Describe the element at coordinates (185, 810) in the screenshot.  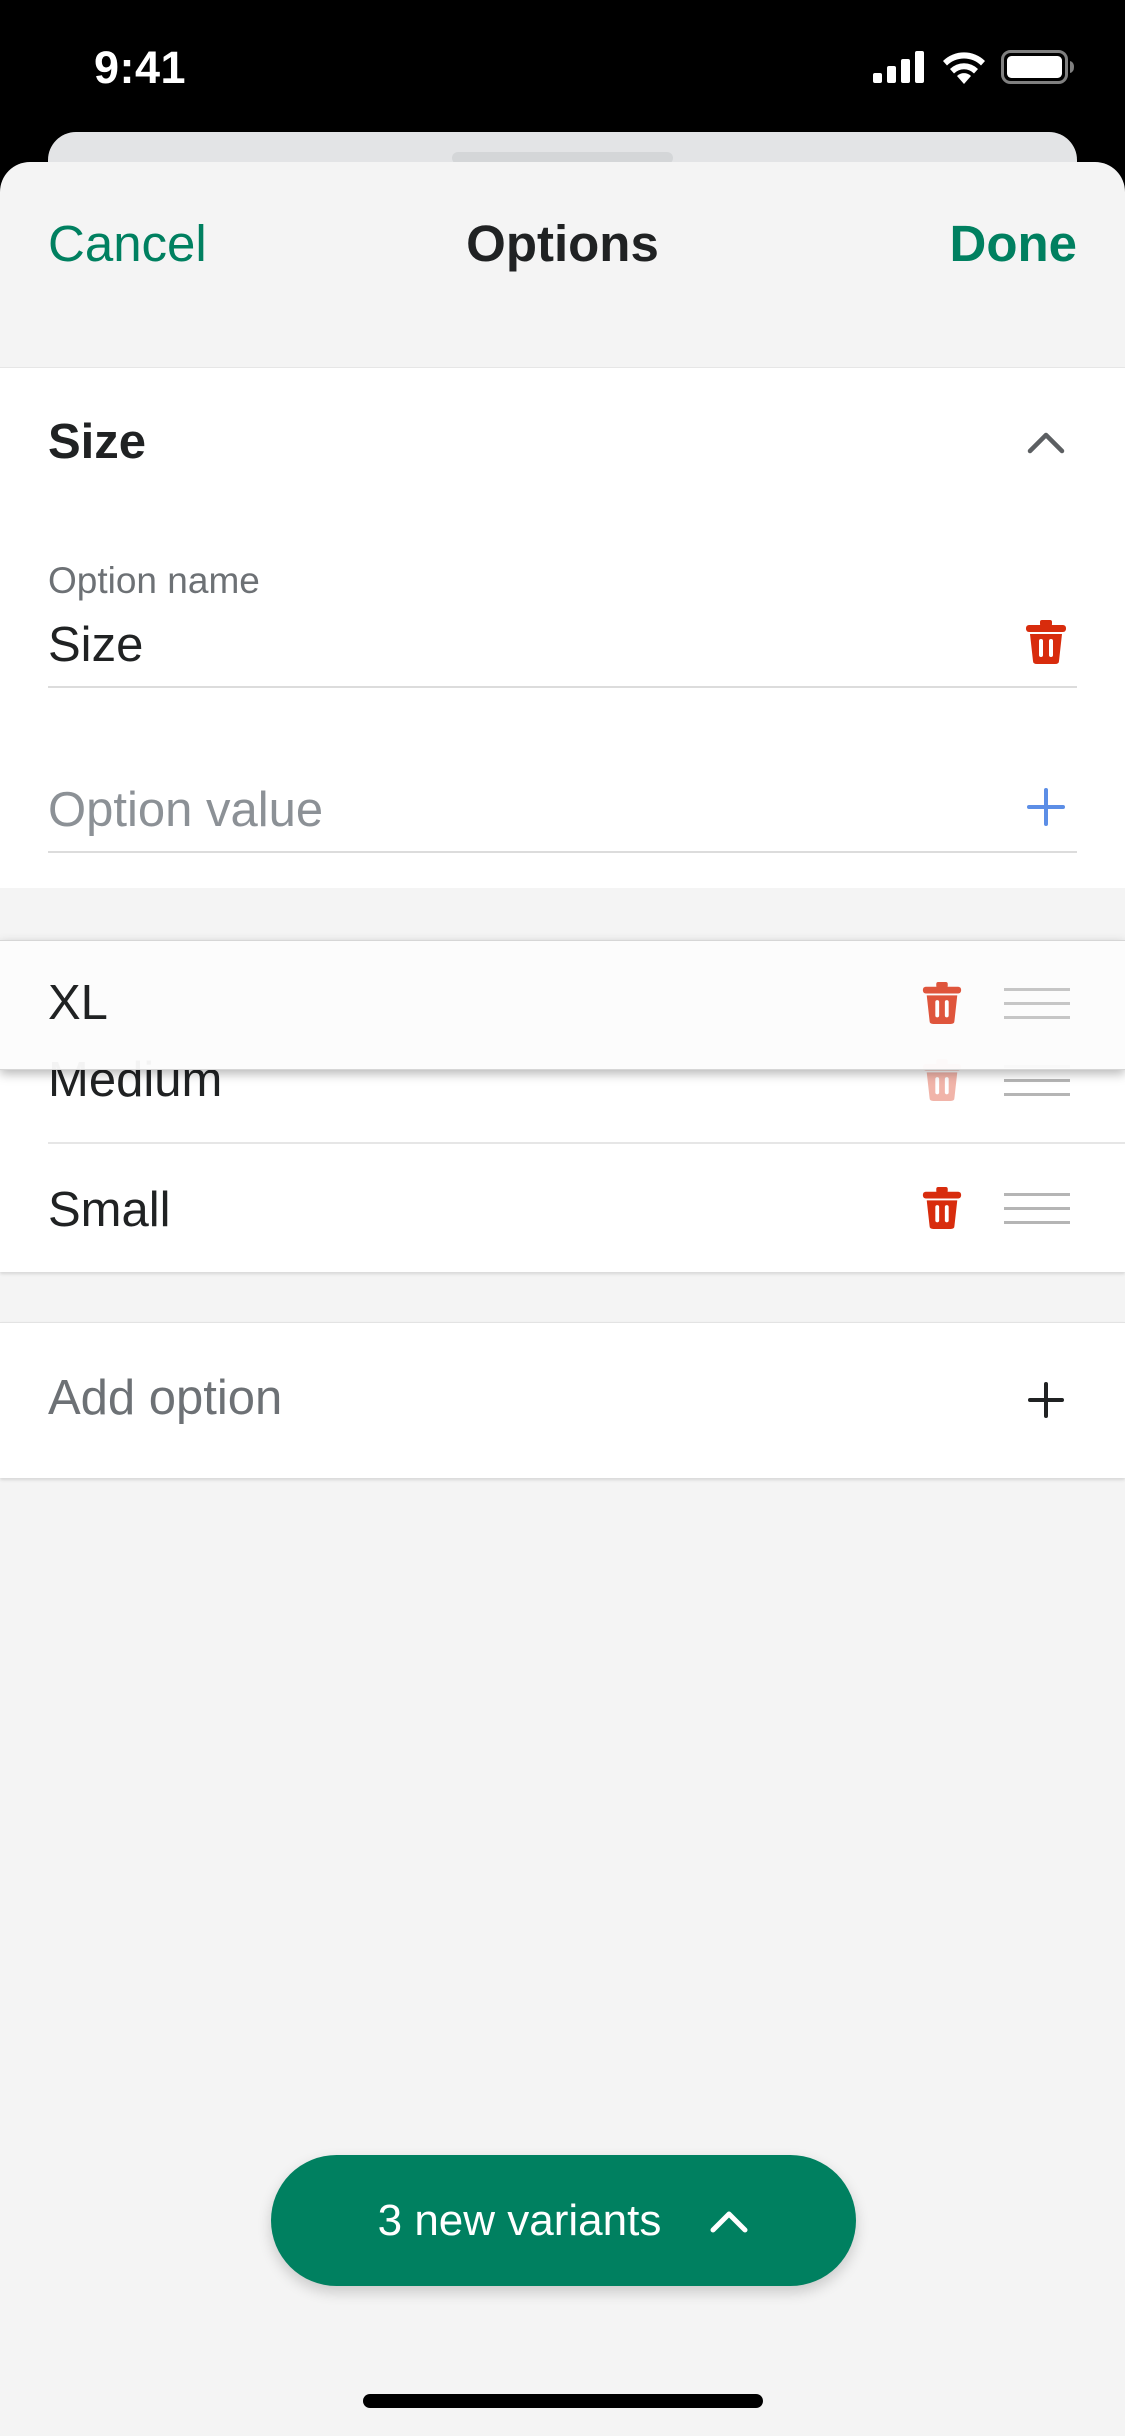
I see `option-value-input: Option value` at that location.